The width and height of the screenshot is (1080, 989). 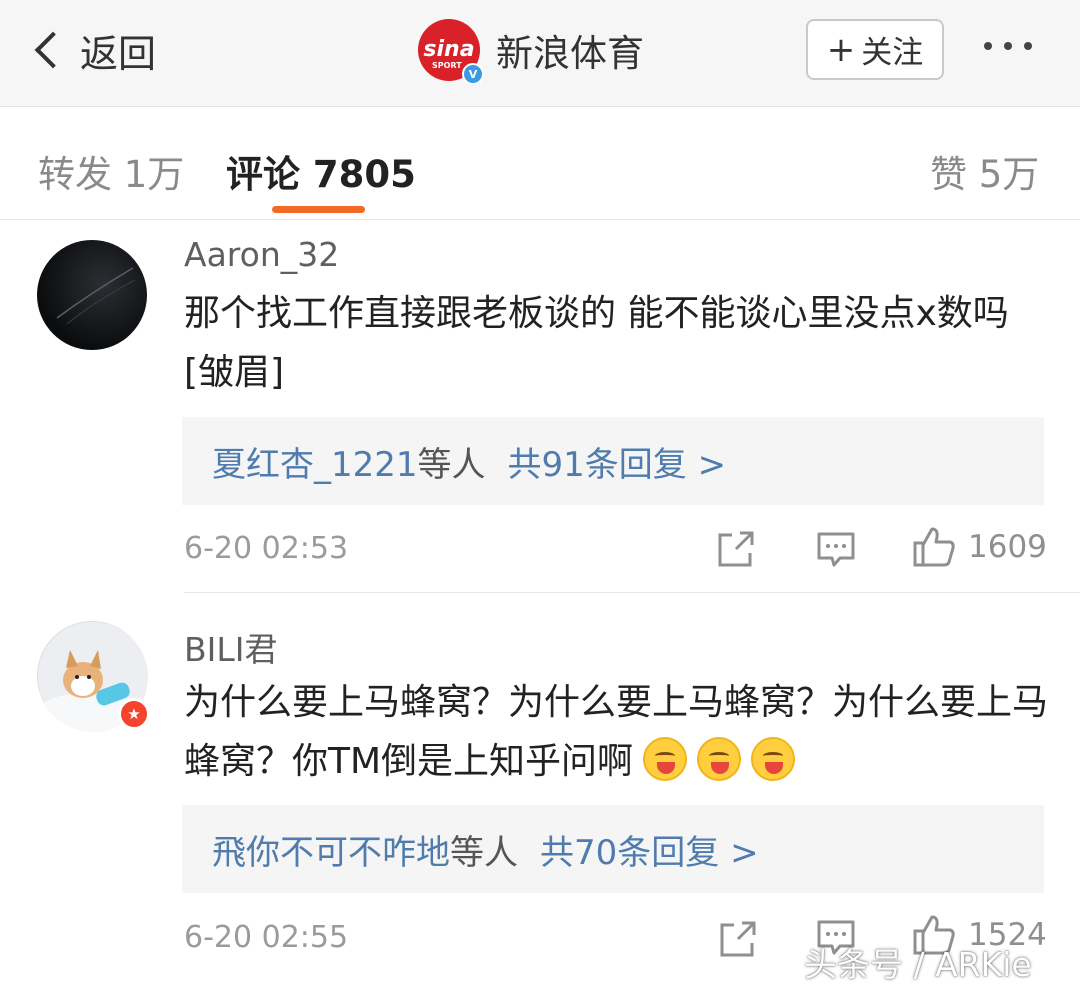 I want to click on avatar: ★, so click(x=93, y=676).